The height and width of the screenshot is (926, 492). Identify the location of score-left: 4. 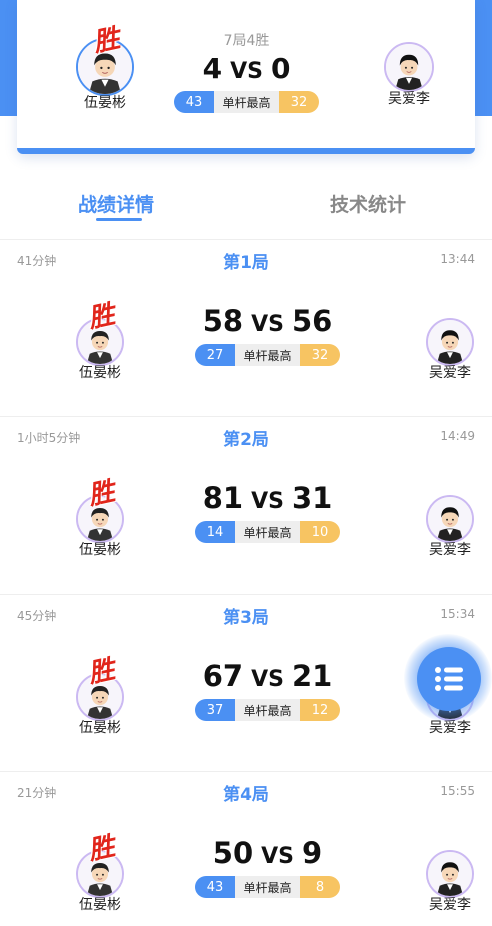
(212, 68).